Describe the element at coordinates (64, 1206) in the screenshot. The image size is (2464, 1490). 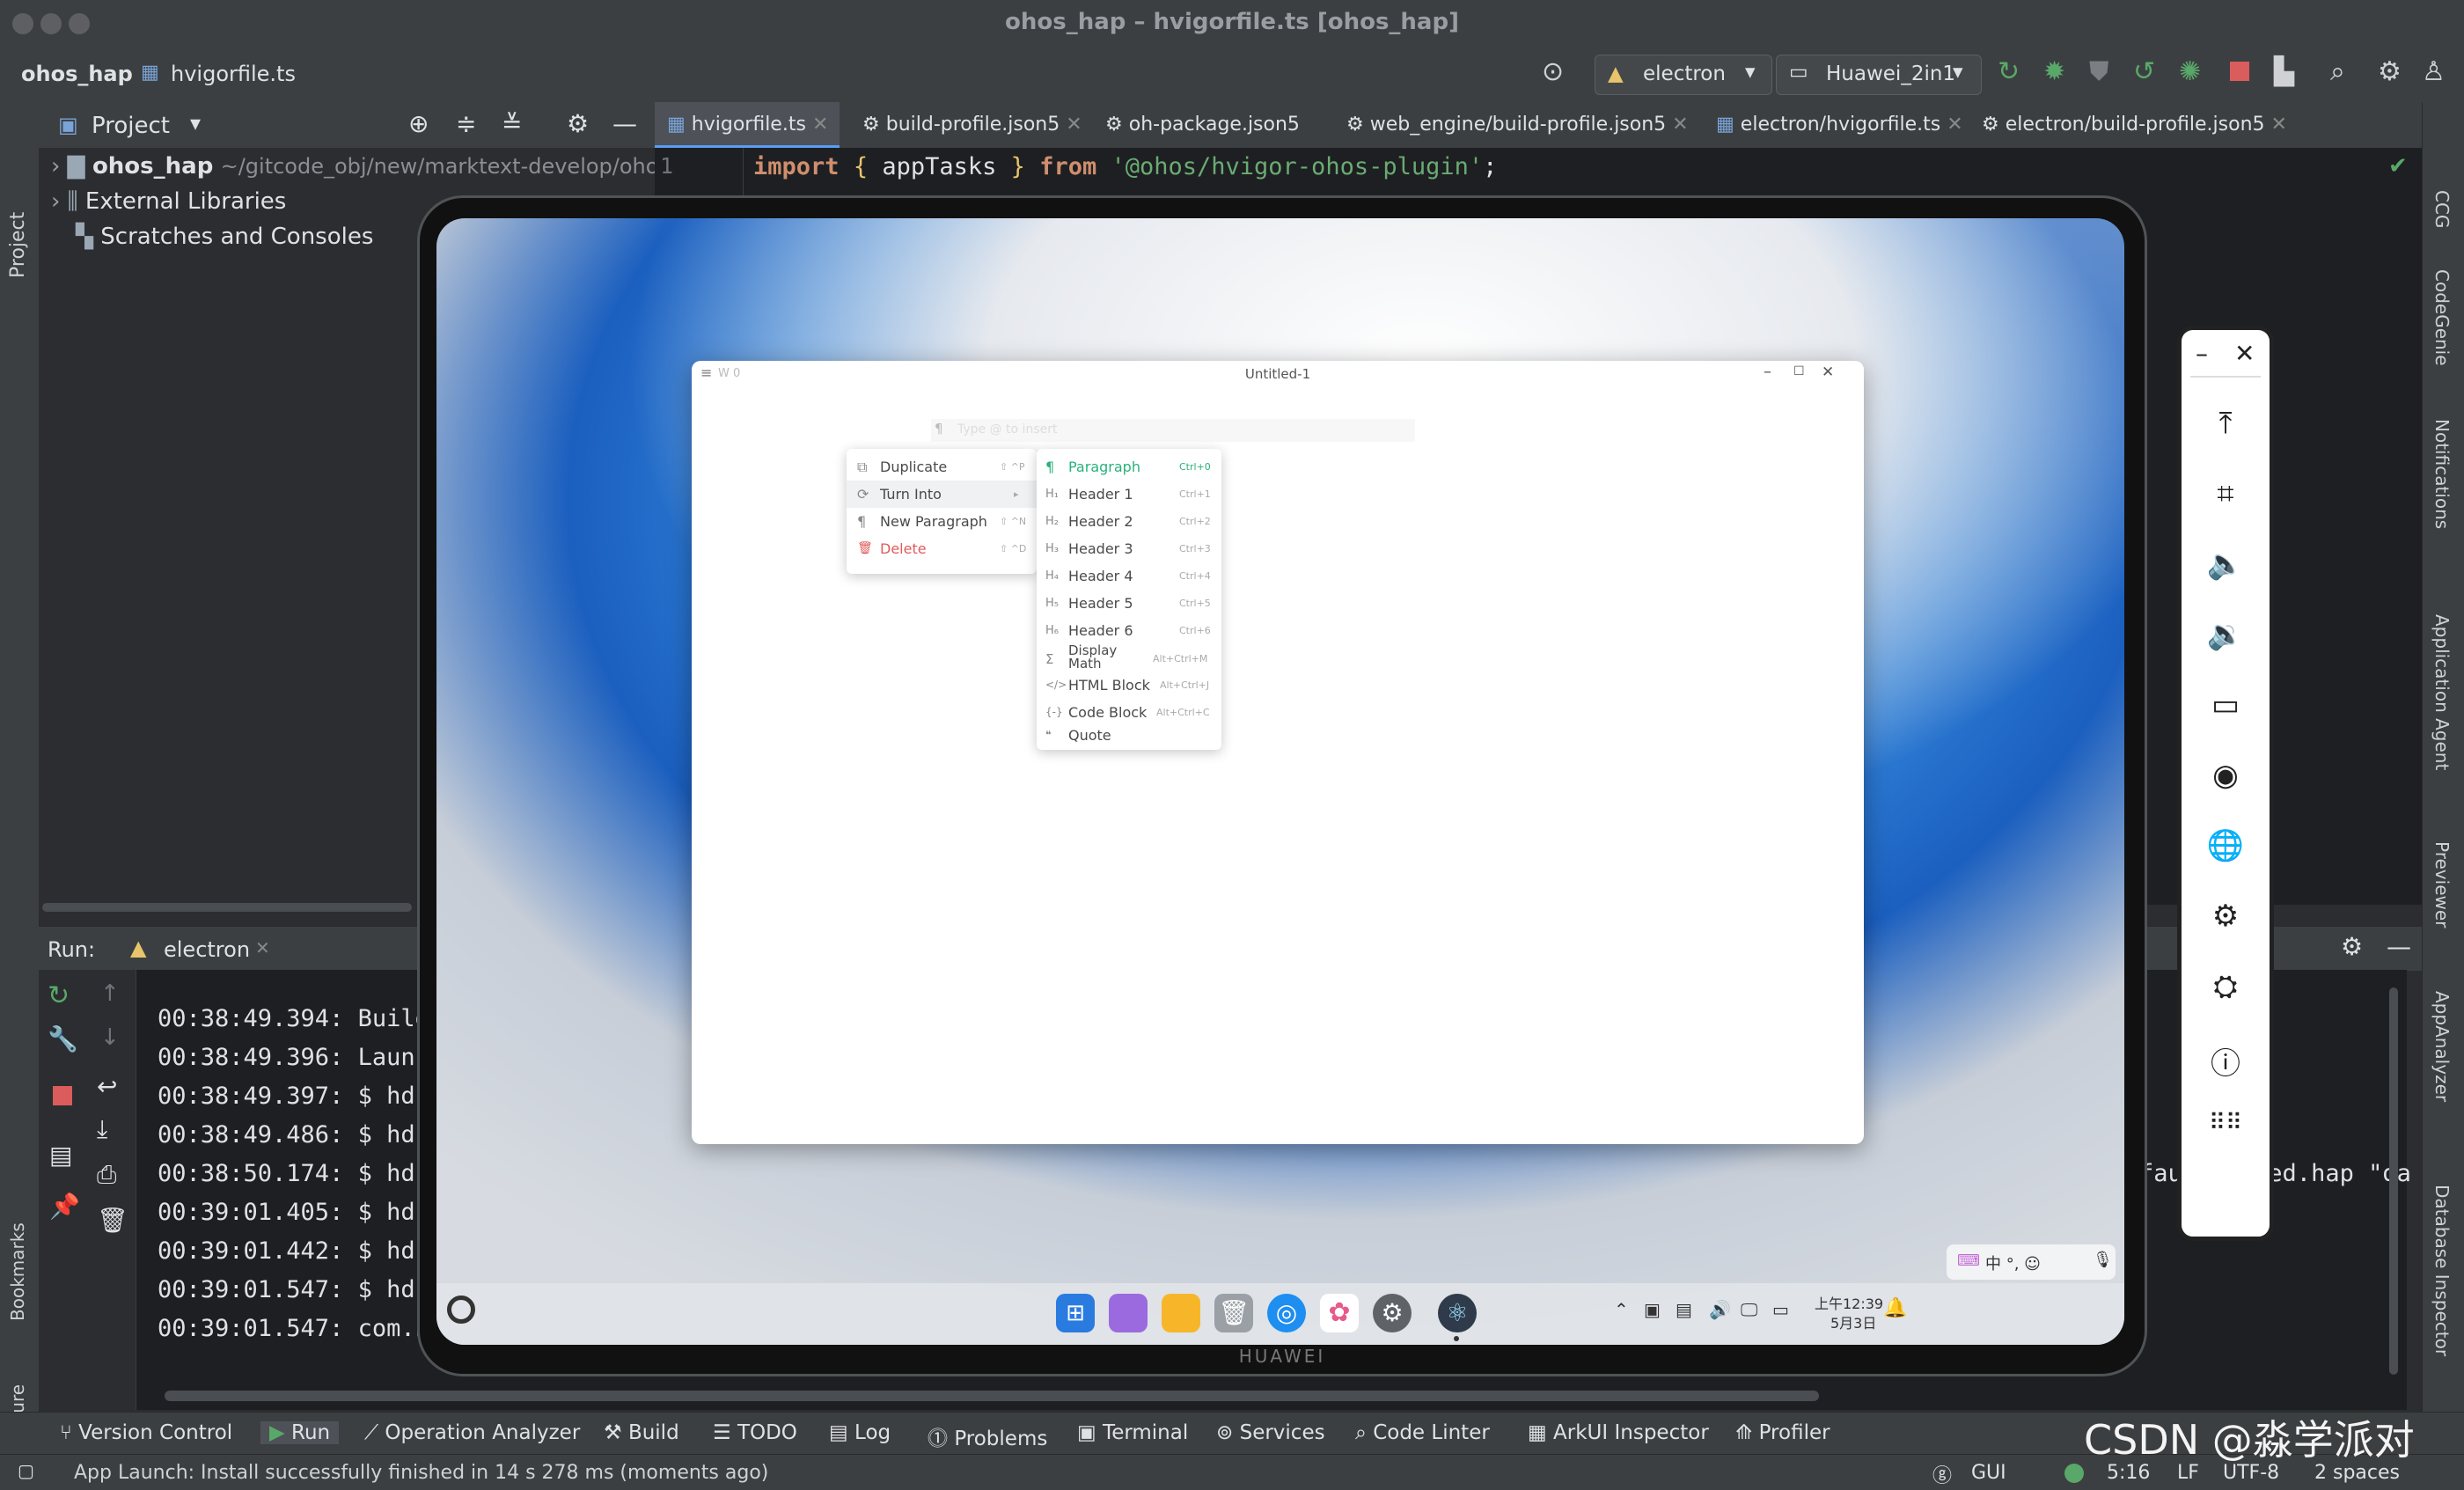
I see `pin-icon: 📌` at that location.